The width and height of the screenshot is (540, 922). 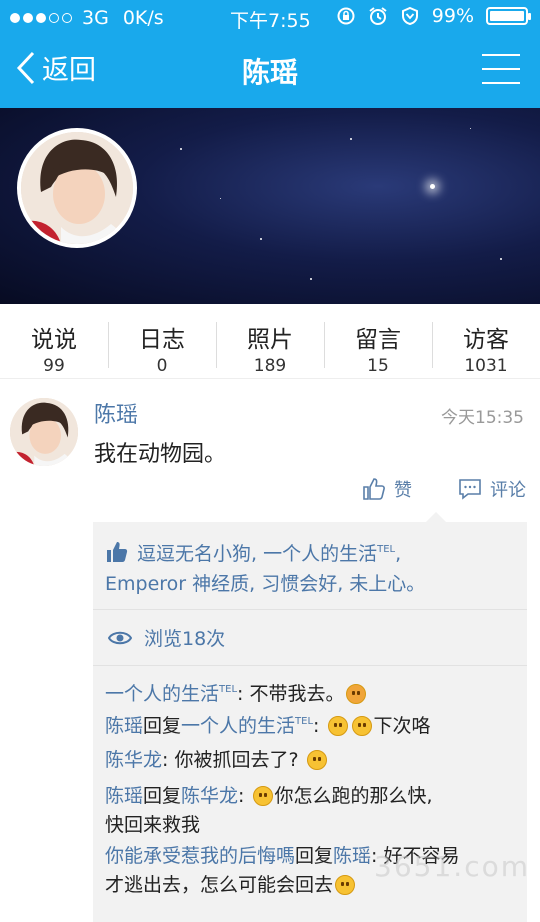 I want to click on stat-shuoshuo: 说说 99, so click(x=54, y=341).